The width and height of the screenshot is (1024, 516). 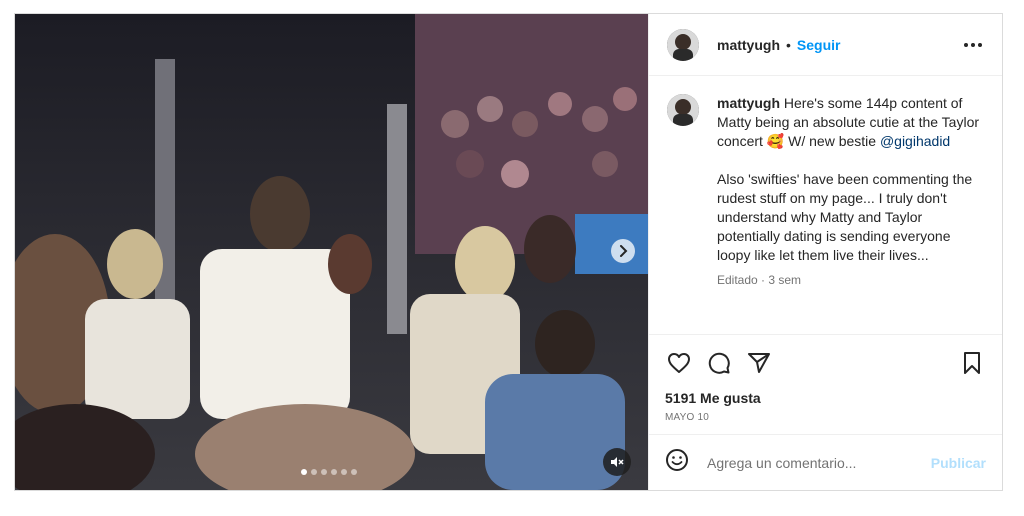 I want to click on bookmark-icon, so click(x=972, y=363).